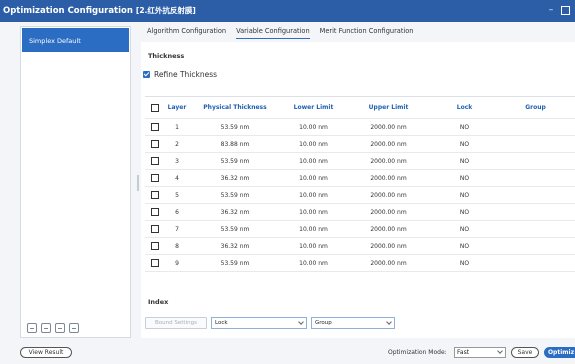  Describe the element at coordinates (138, 183) in the screenshot. I see `pane-splitter` at that location.